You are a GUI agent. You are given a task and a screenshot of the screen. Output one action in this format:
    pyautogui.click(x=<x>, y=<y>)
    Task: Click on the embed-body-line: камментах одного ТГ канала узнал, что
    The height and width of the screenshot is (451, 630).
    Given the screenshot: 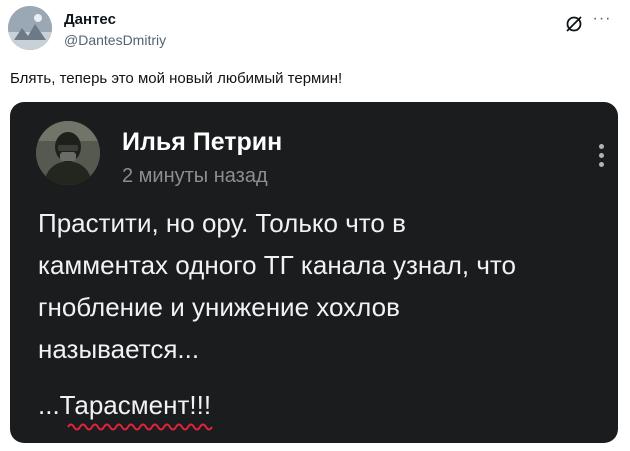 What is the action you would take?
    pyautogui.click(x=277, y=265)
    